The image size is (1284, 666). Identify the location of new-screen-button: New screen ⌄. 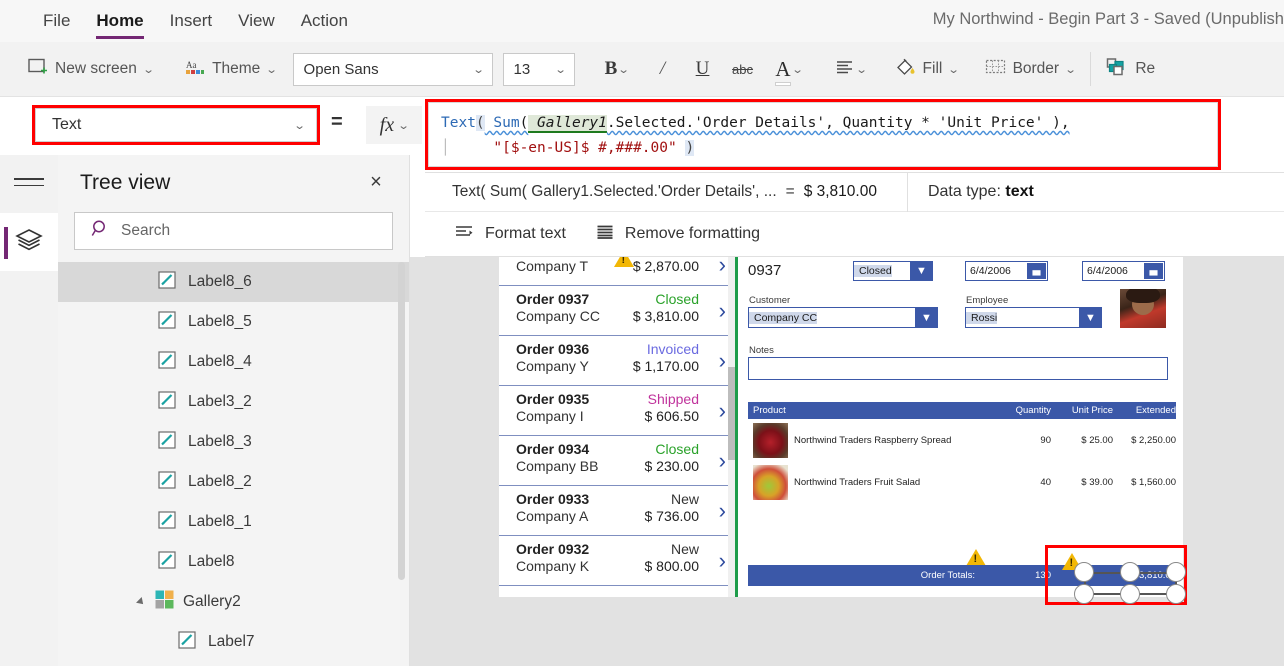
(90, 69).